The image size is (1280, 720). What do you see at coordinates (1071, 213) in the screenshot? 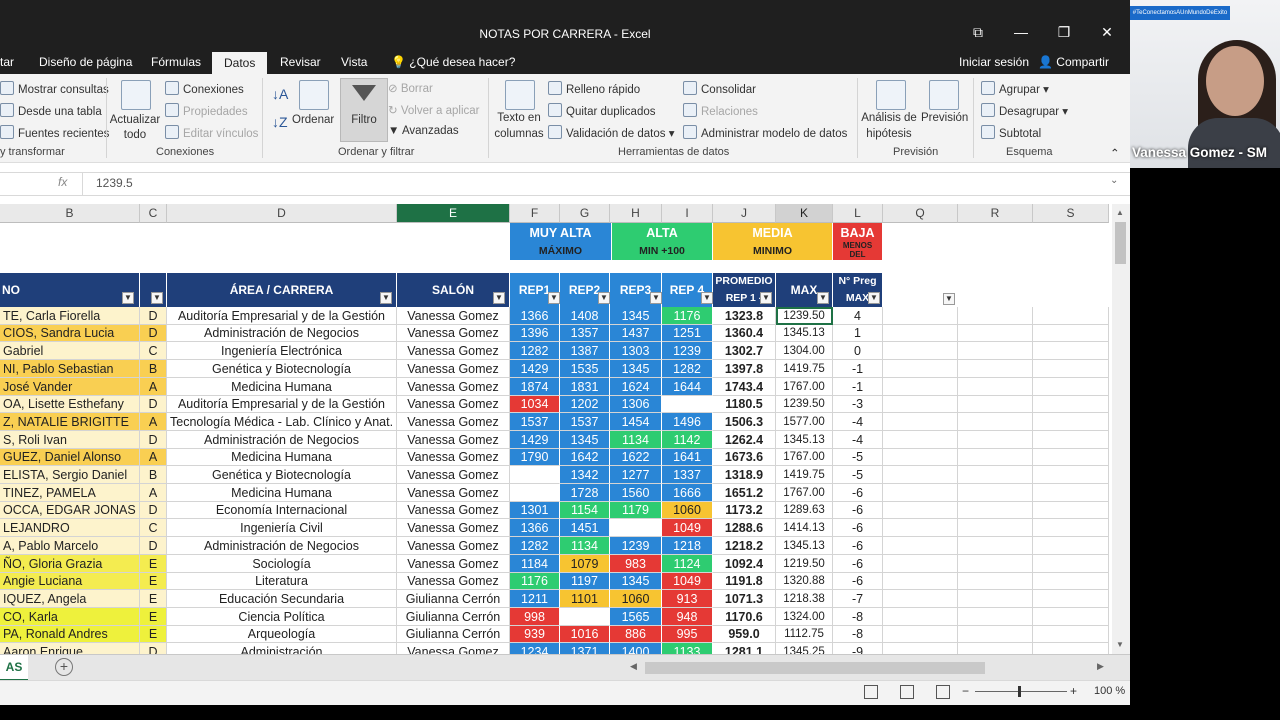
I see `column-header-s: S` at bounding box center [1071, 213].